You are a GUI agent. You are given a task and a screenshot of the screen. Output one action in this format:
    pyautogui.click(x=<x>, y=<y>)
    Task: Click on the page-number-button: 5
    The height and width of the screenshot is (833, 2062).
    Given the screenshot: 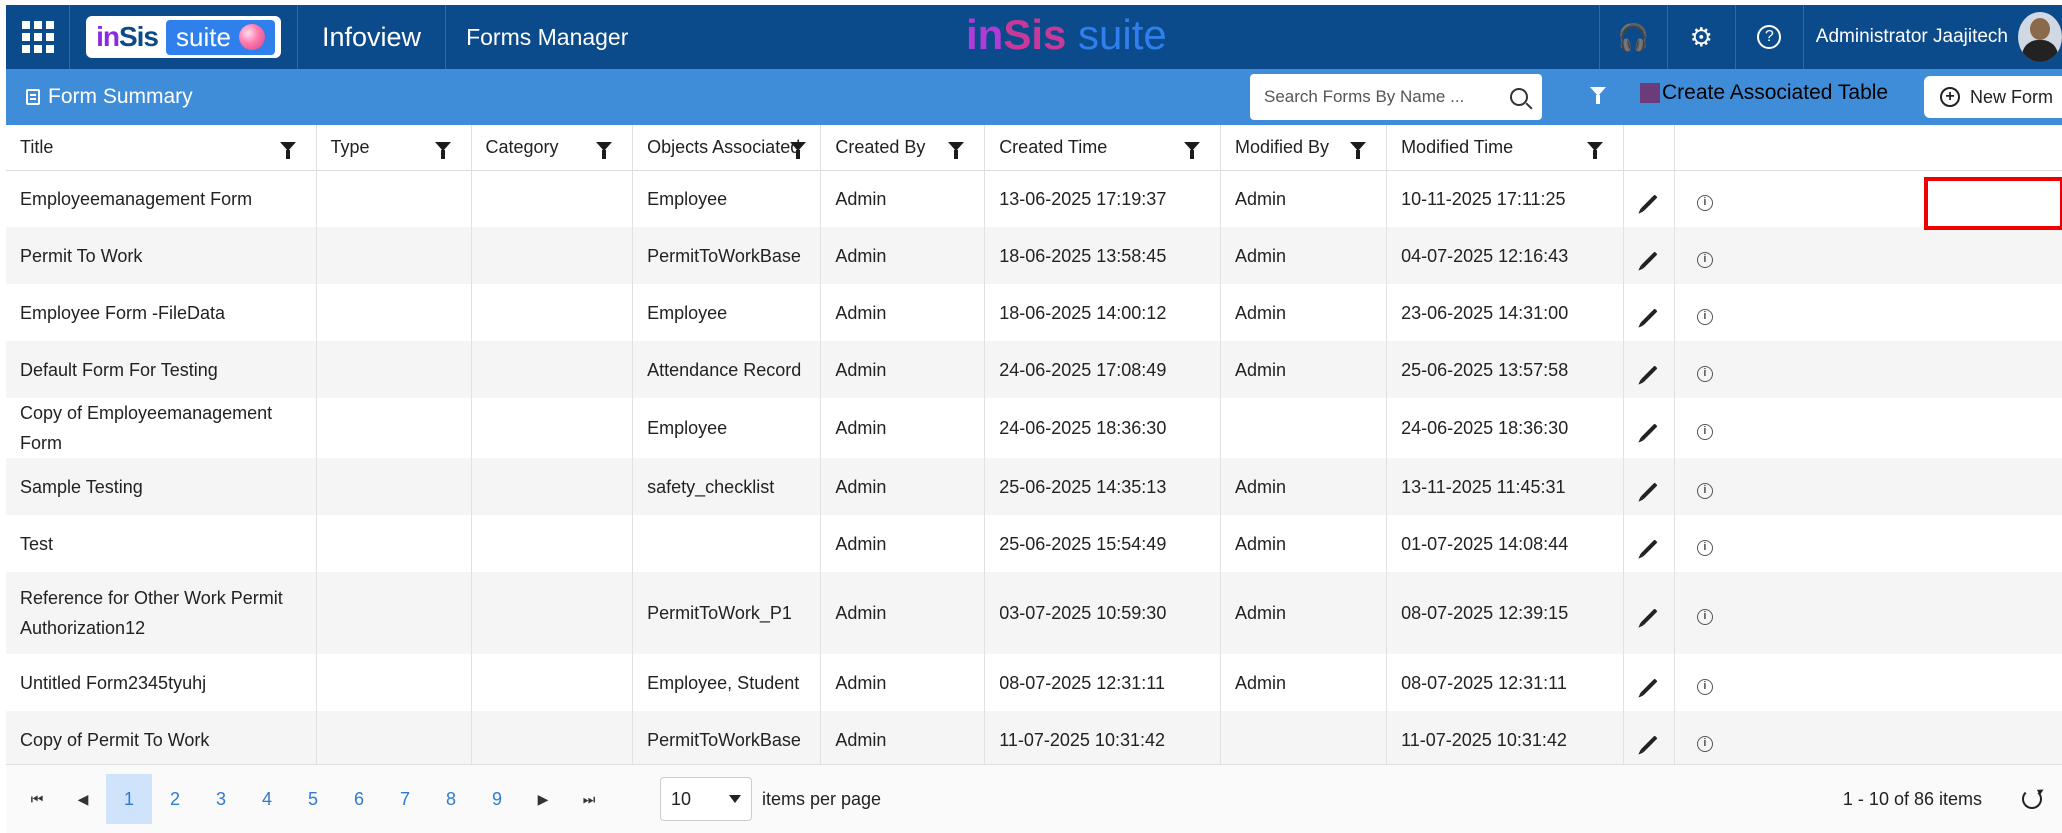 What is the action you would take?
    pyautogui.click(x=313, y=799)
    